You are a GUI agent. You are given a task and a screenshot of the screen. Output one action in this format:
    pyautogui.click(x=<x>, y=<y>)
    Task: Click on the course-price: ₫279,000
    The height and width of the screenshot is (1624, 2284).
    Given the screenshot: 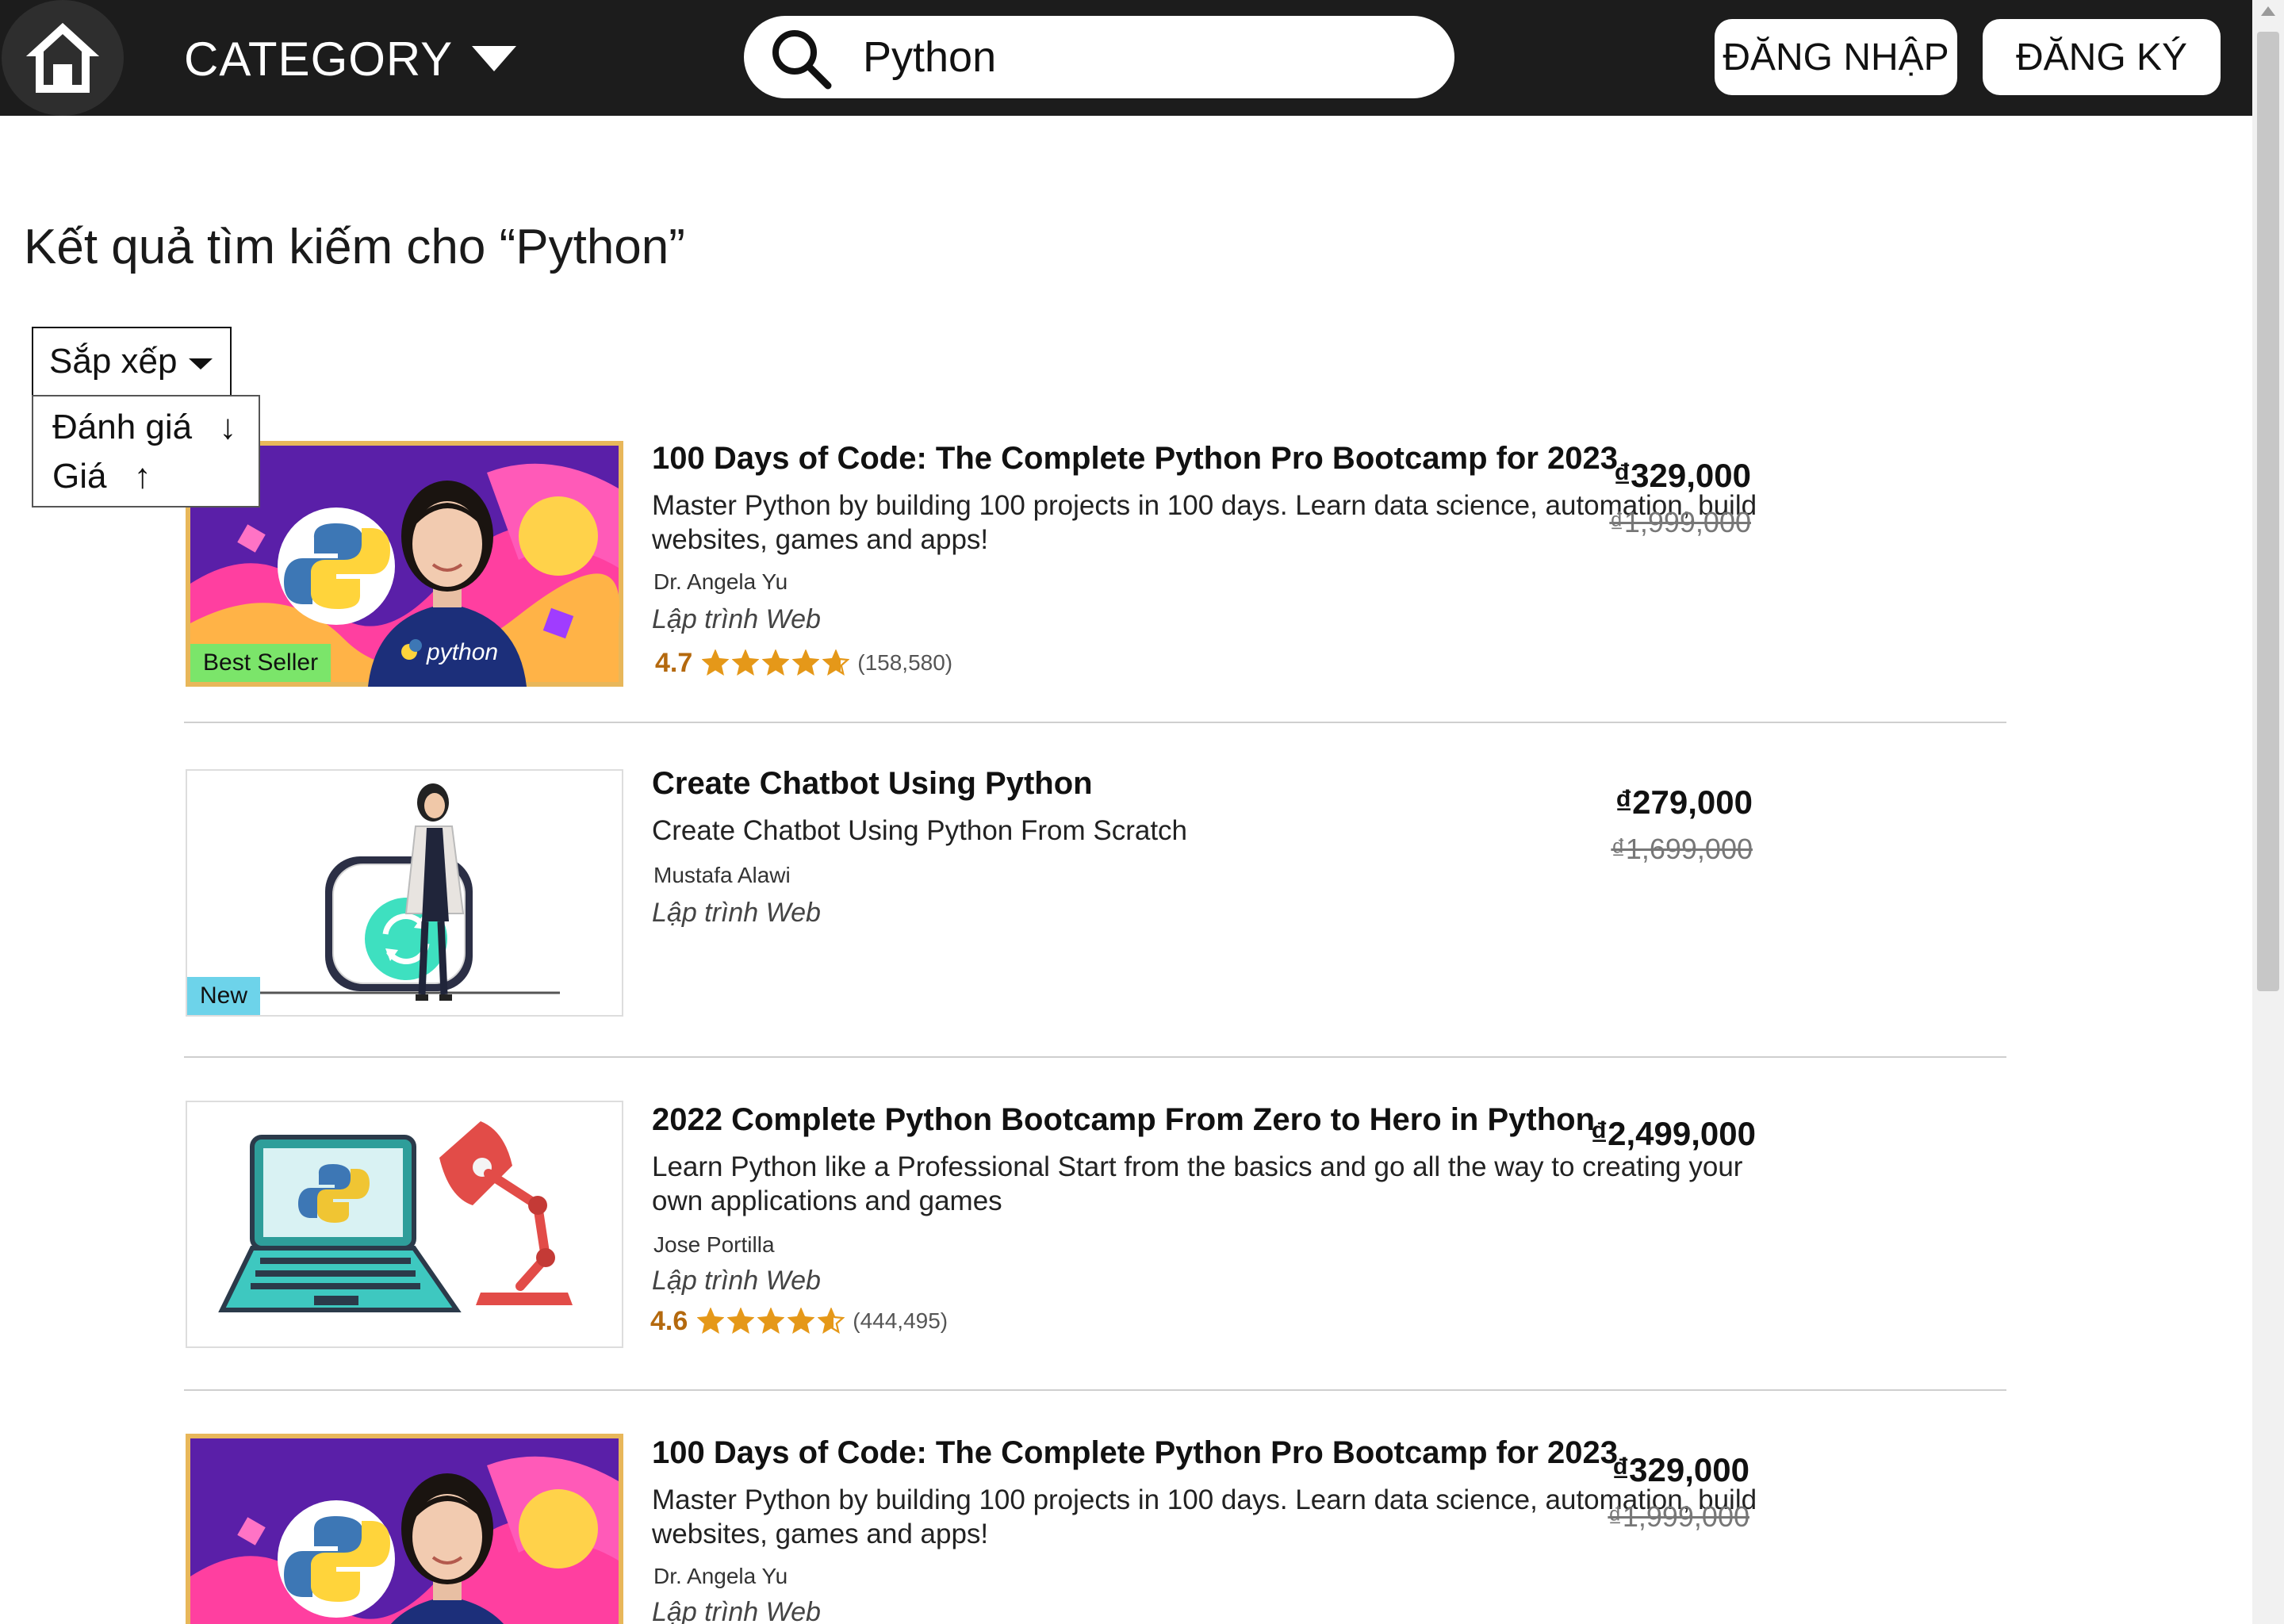 What is the action you would take?
    pyautogui.click(x=1684, y=802)
    